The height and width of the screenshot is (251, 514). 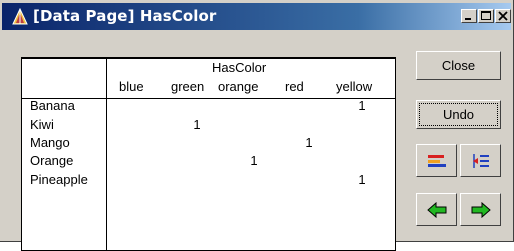 I want to click on minimize-icon, so click(x=468, y=19).